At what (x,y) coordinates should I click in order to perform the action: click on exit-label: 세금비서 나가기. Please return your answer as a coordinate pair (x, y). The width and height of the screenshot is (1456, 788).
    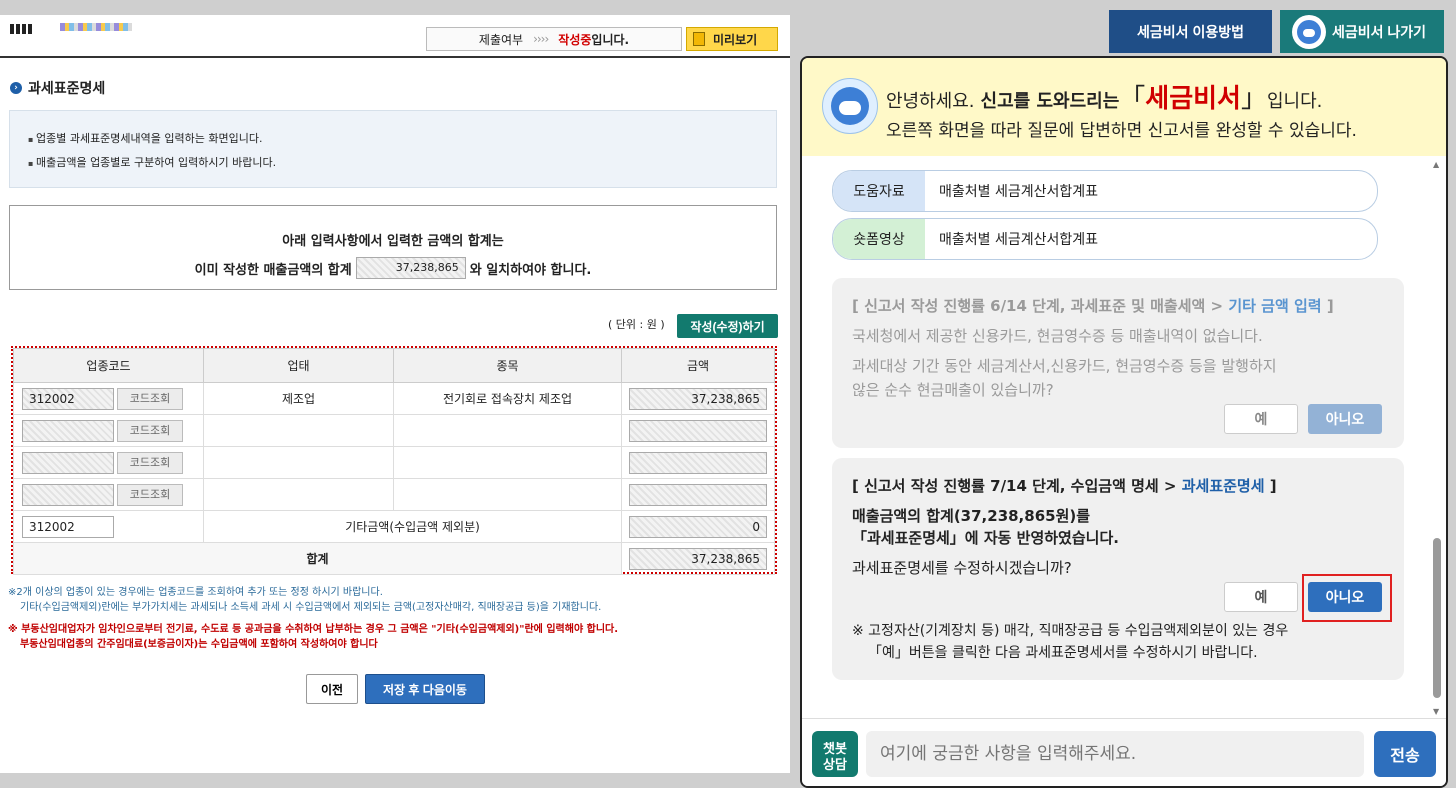
    Looking at the image, I should click on (1379, 31).